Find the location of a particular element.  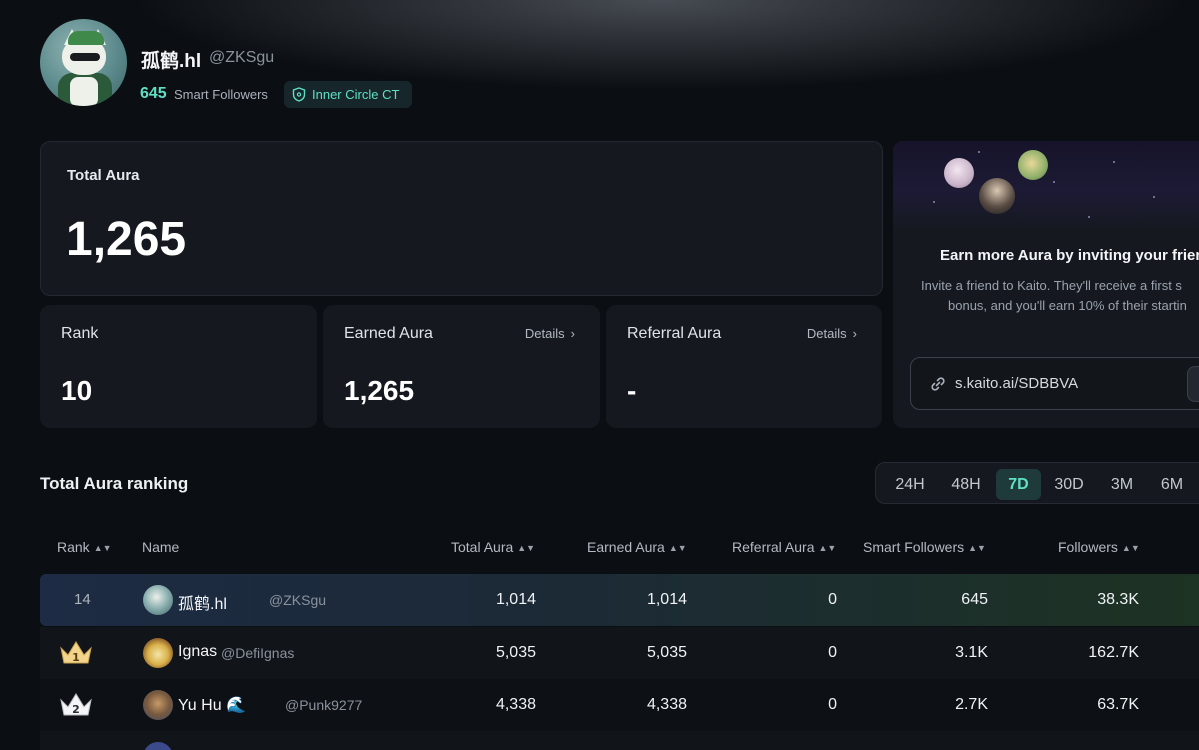

row-smart-followers: 2.7K is located at coordinates (971, 704).